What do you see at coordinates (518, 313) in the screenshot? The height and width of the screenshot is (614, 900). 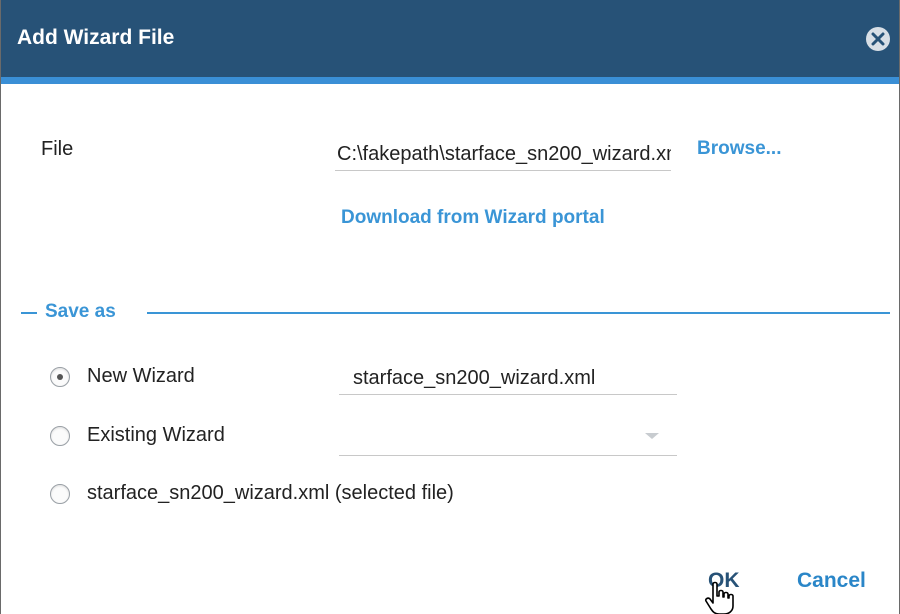 I see `fieldset-border-right` at bounding box center [518, 313].